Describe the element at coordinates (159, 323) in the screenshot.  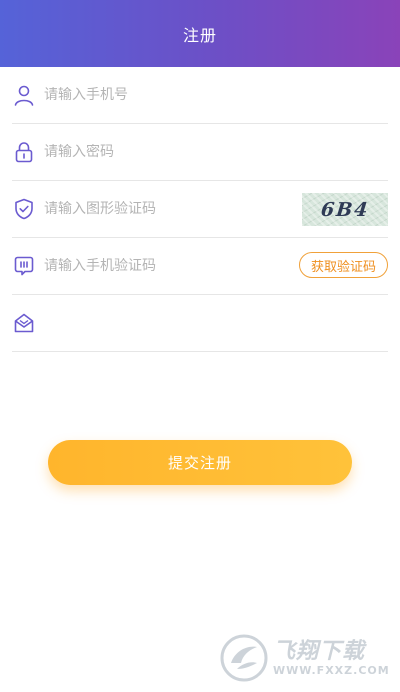
I see `invite-code-input` at that location.